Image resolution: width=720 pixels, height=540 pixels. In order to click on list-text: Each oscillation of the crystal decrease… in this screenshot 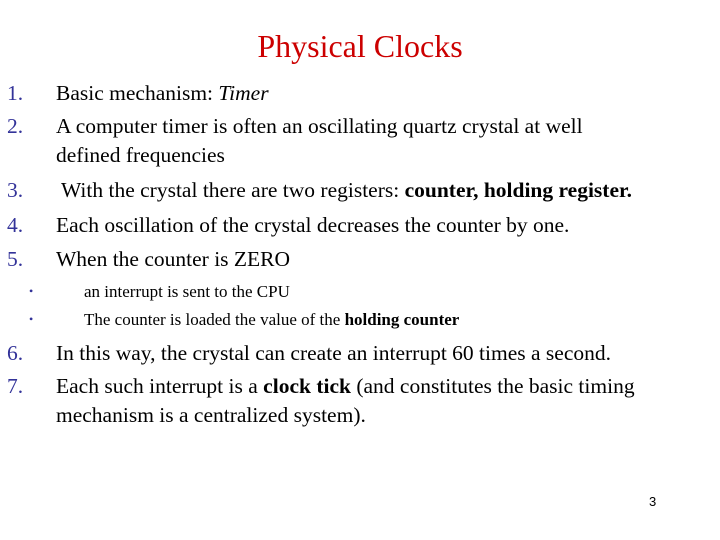, I will do `click(313, 225)`.